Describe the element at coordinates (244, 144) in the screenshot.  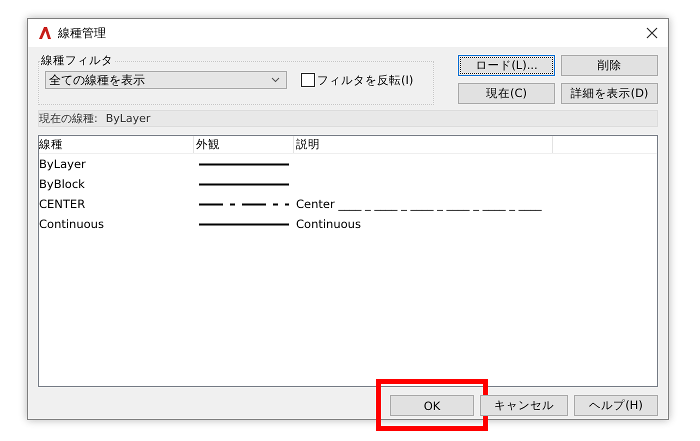
I see `column-header: 外観` at that location.